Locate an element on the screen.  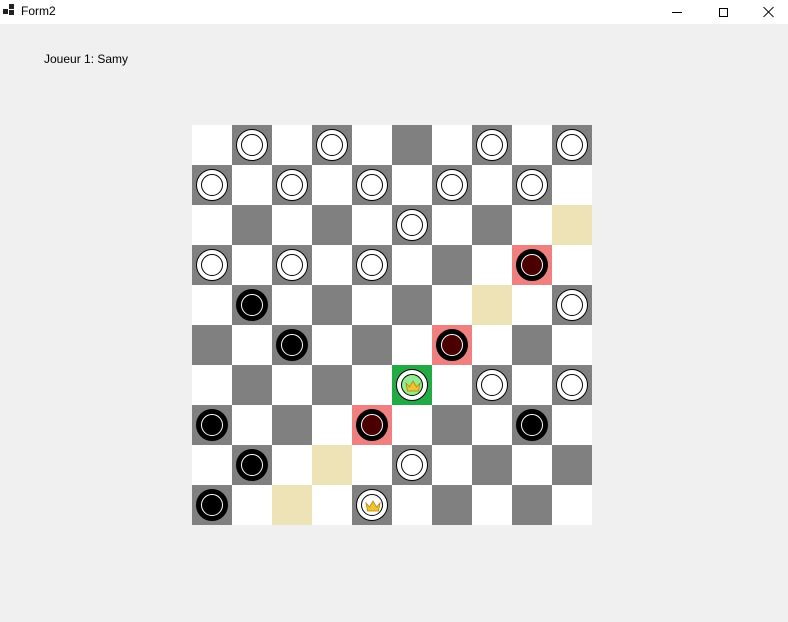
green-king-piece is located at coordinates (412, 385).